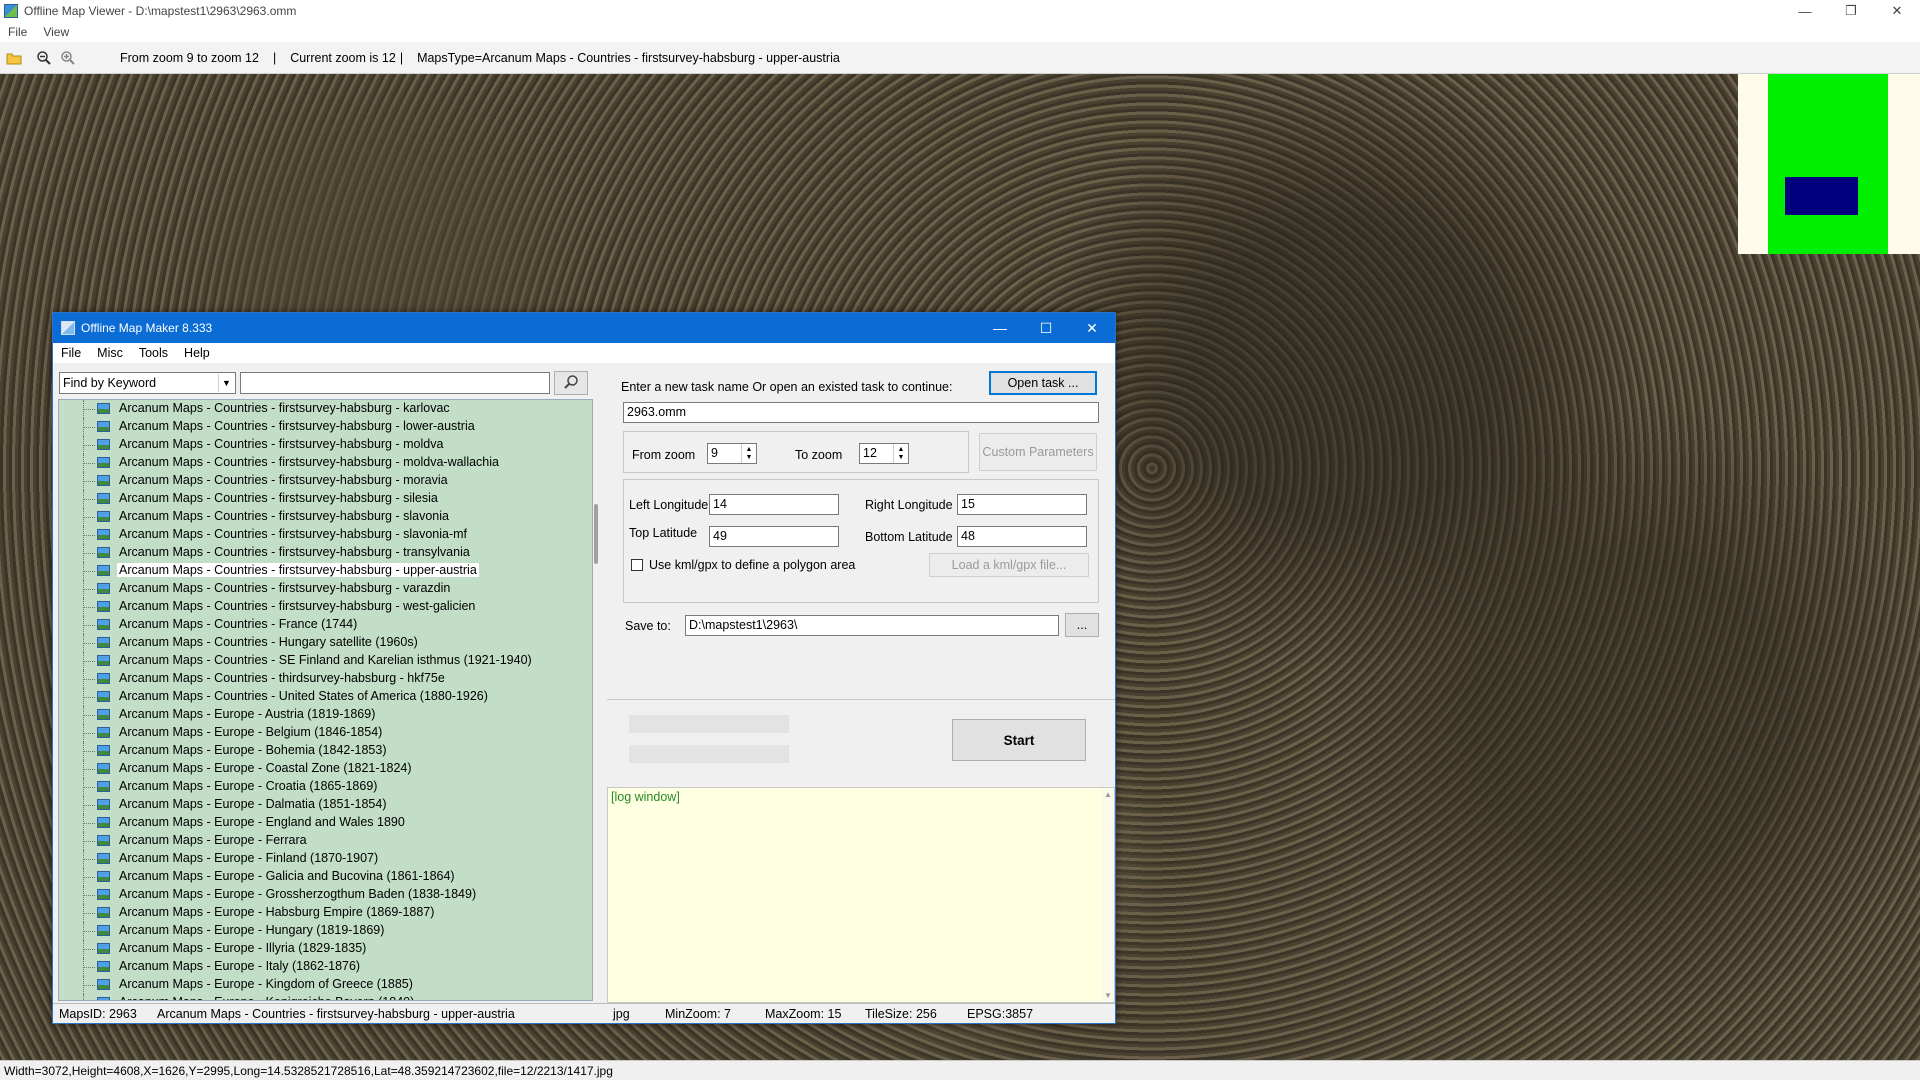  I want to click on search-button, so click(571, 383).